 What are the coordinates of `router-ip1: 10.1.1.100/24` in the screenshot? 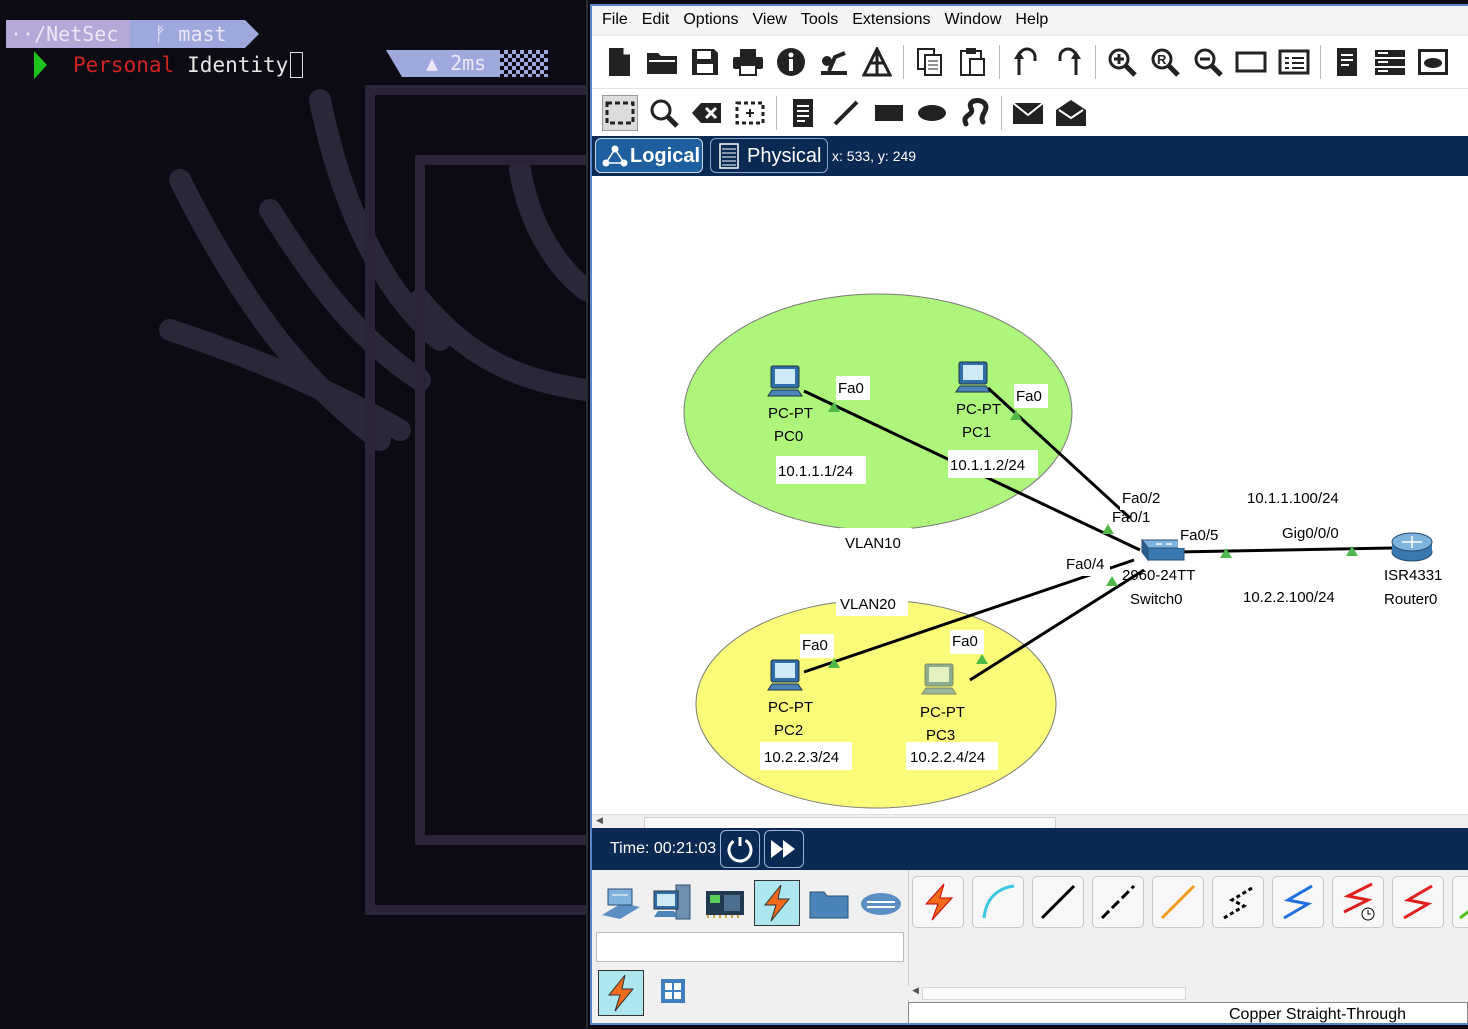 It's located at (1293, 498).